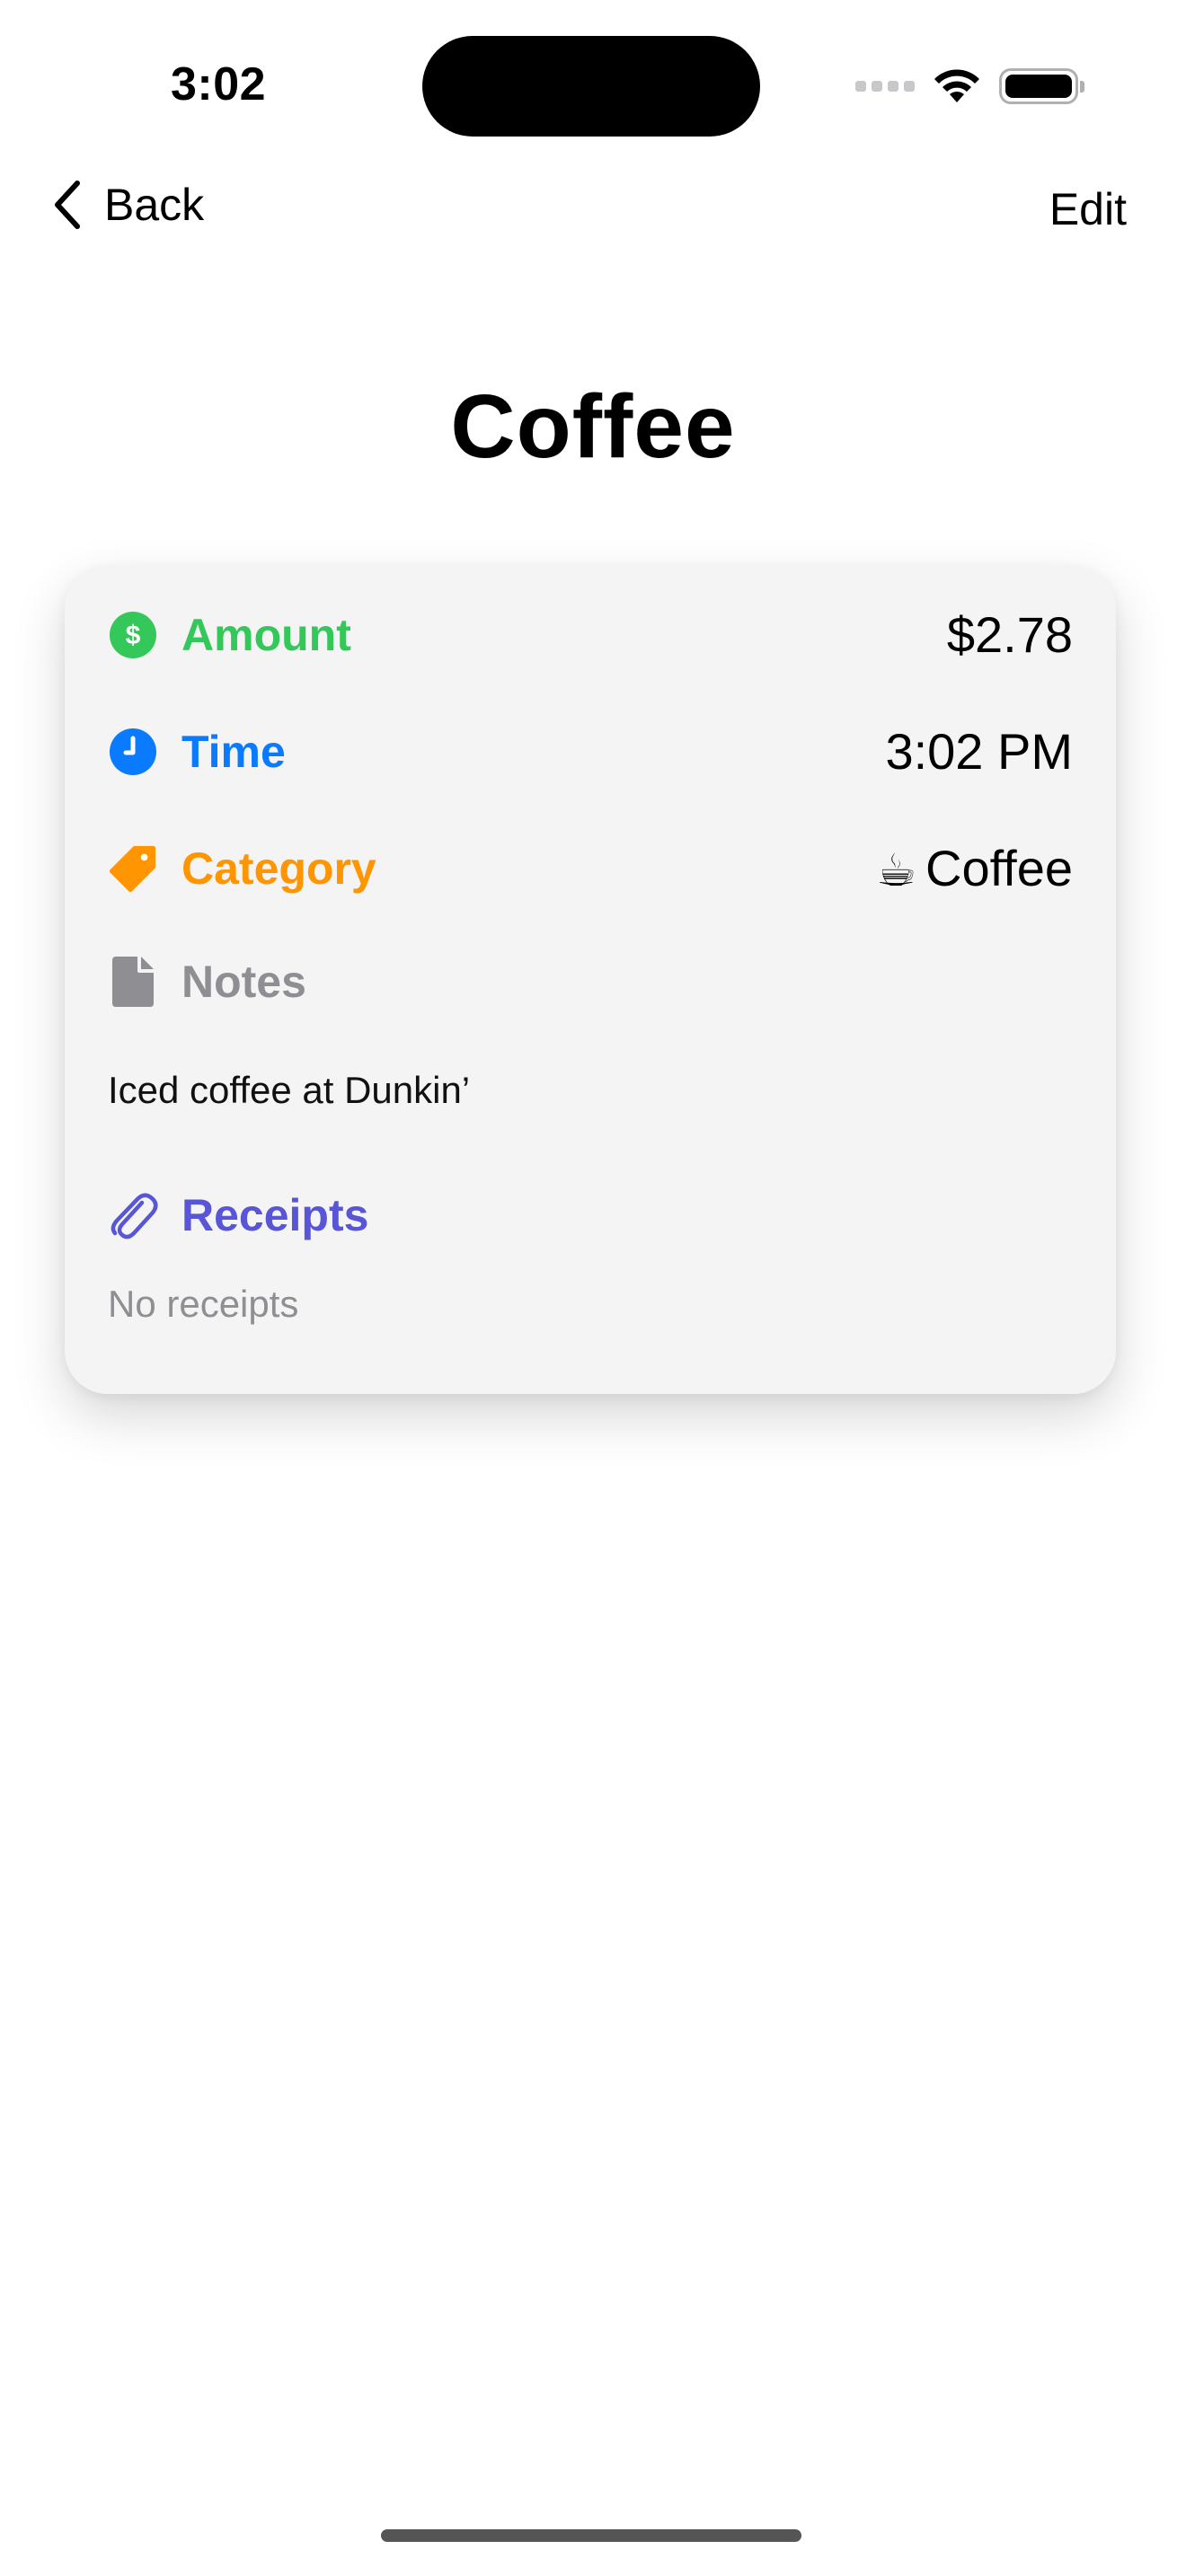 The height and width of the screenshot is (2576, 1186). Describe the element at coordinates (590, 634) in the screenshot. I see `amount-row: $ Amount $2.78` at that location.